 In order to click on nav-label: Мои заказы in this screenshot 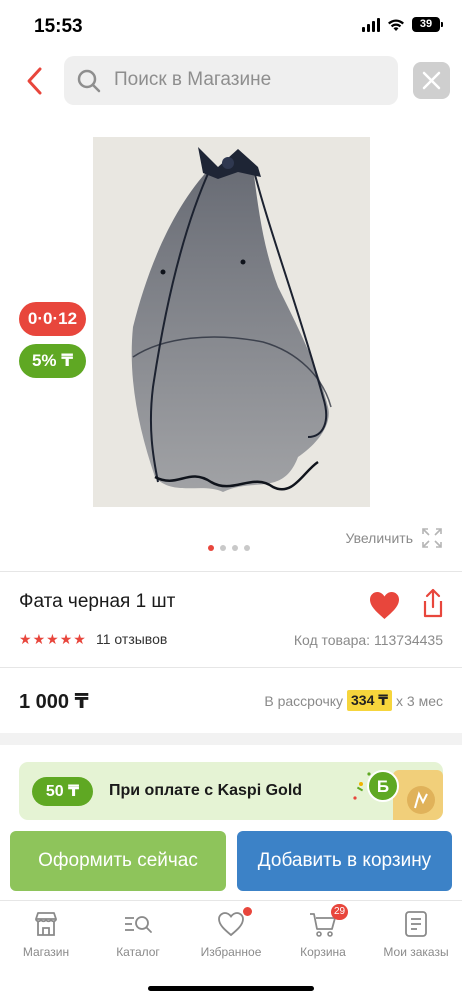, I will do `click(416, 952)`.